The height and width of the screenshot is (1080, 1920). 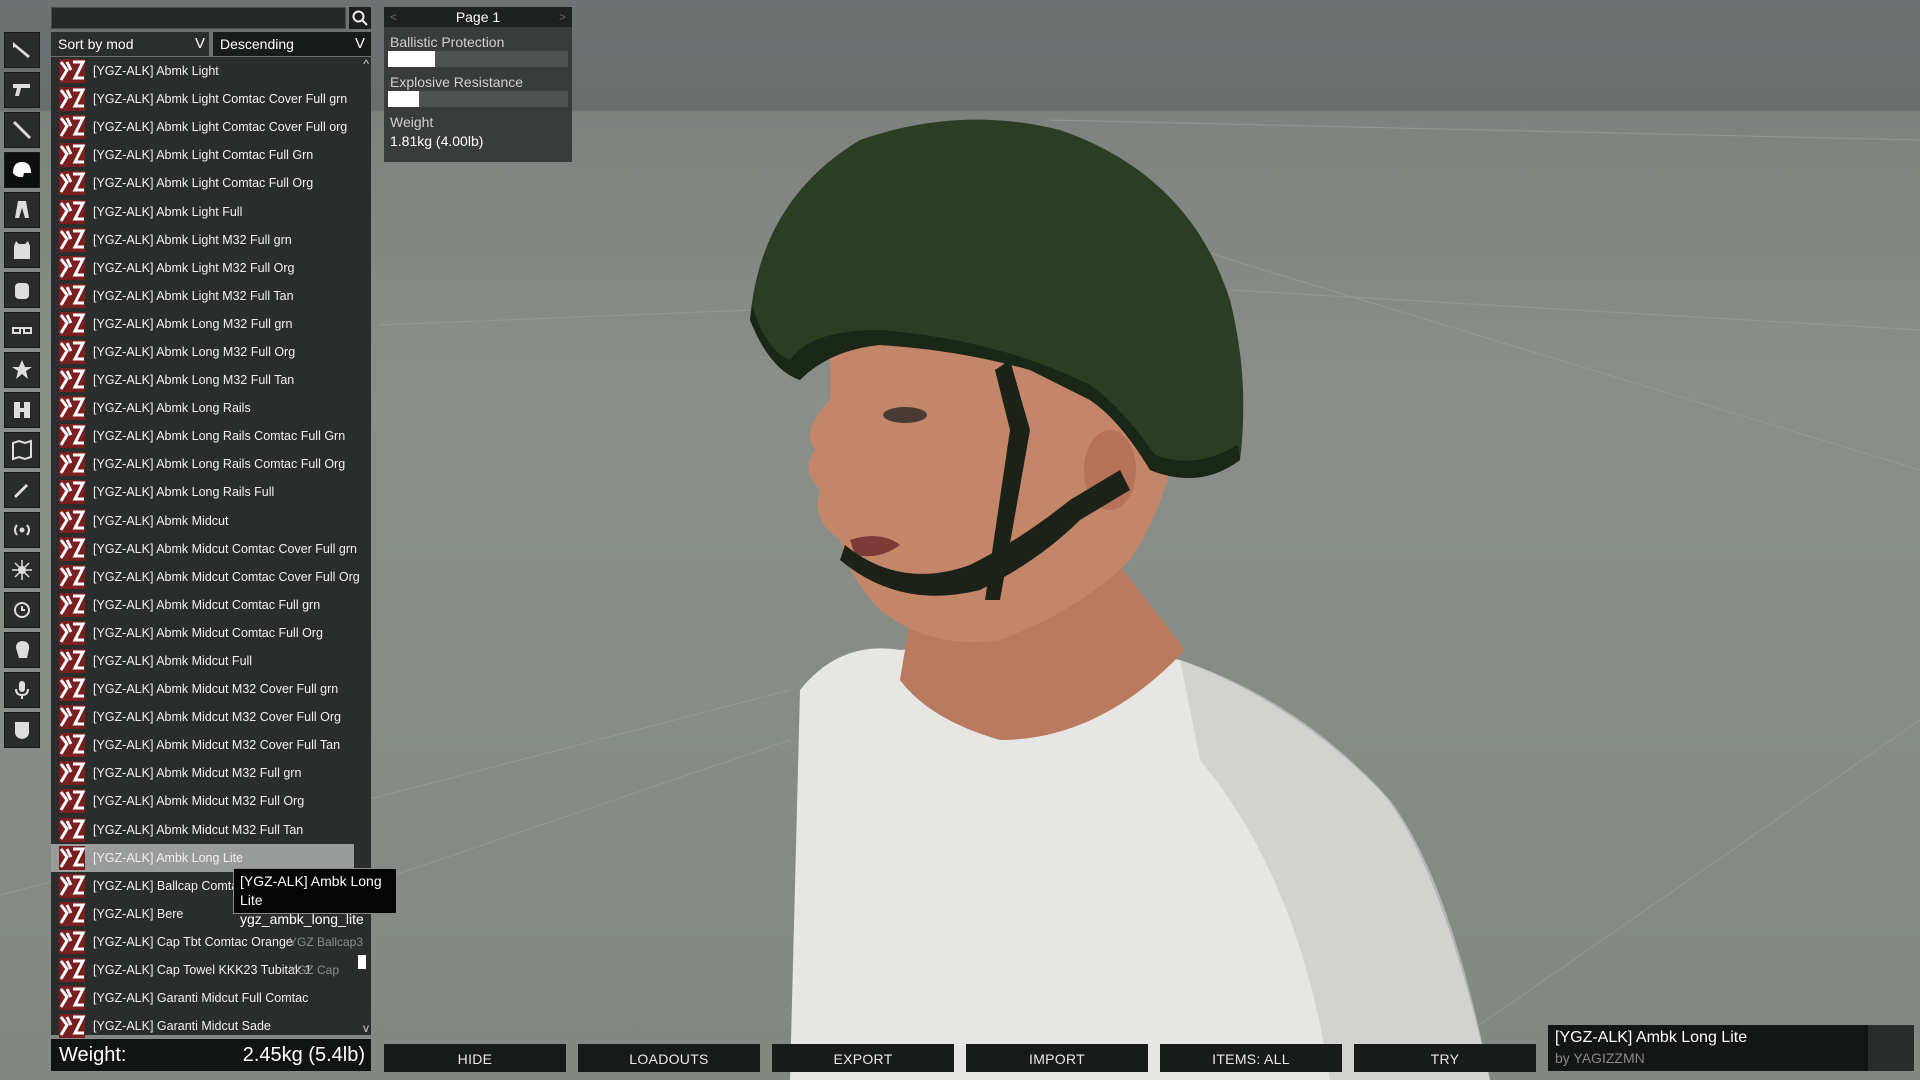 I want to click on prev-page-button: <, so click(x=393, y=17).